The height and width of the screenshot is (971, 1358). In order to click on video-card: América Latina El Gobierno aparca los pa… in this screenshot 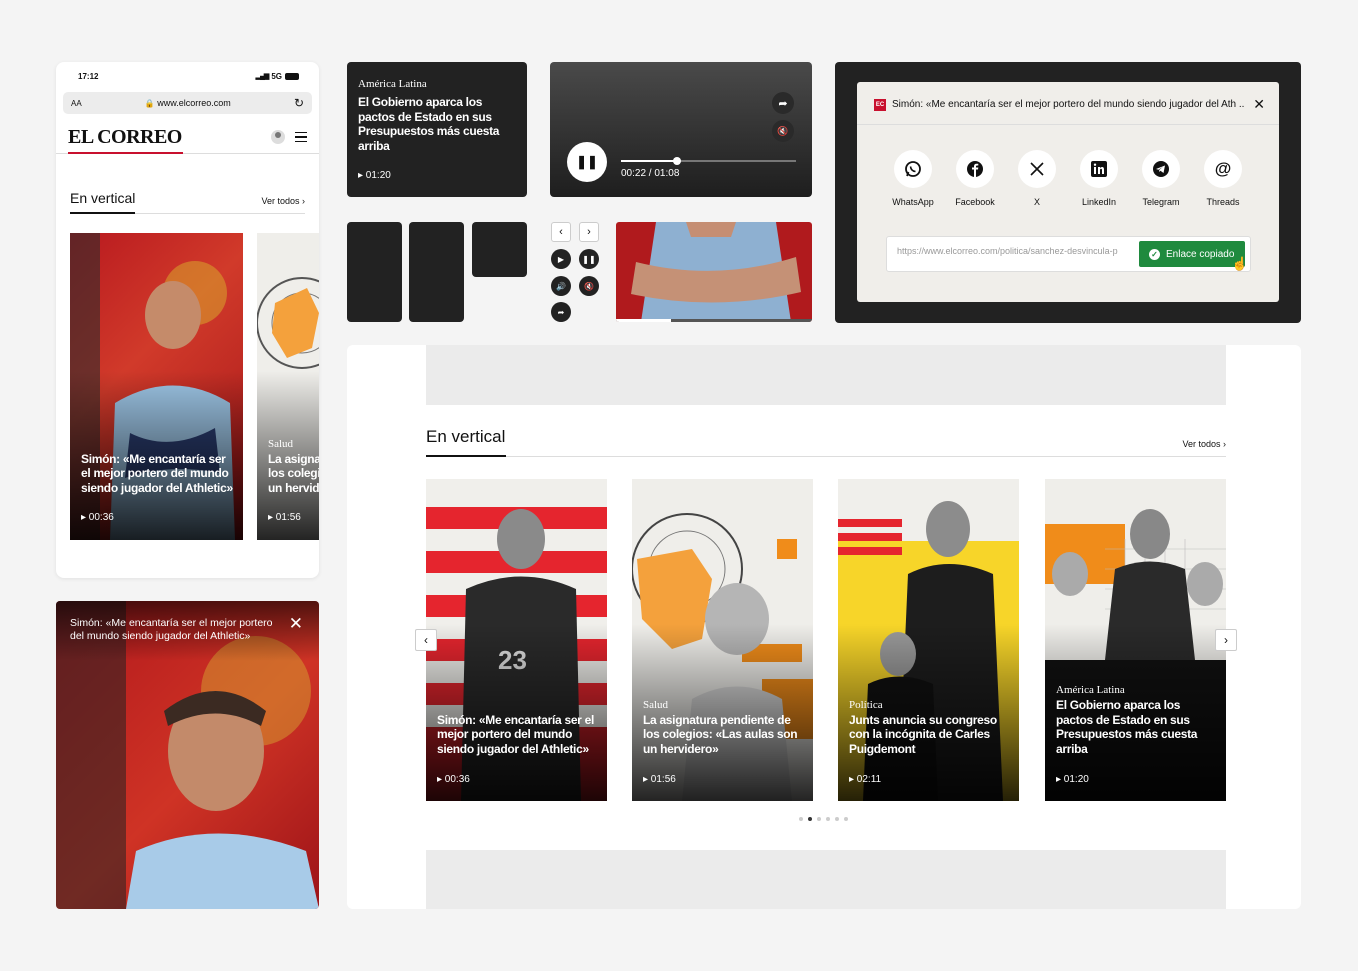, I will do `click(1135, 640)`.